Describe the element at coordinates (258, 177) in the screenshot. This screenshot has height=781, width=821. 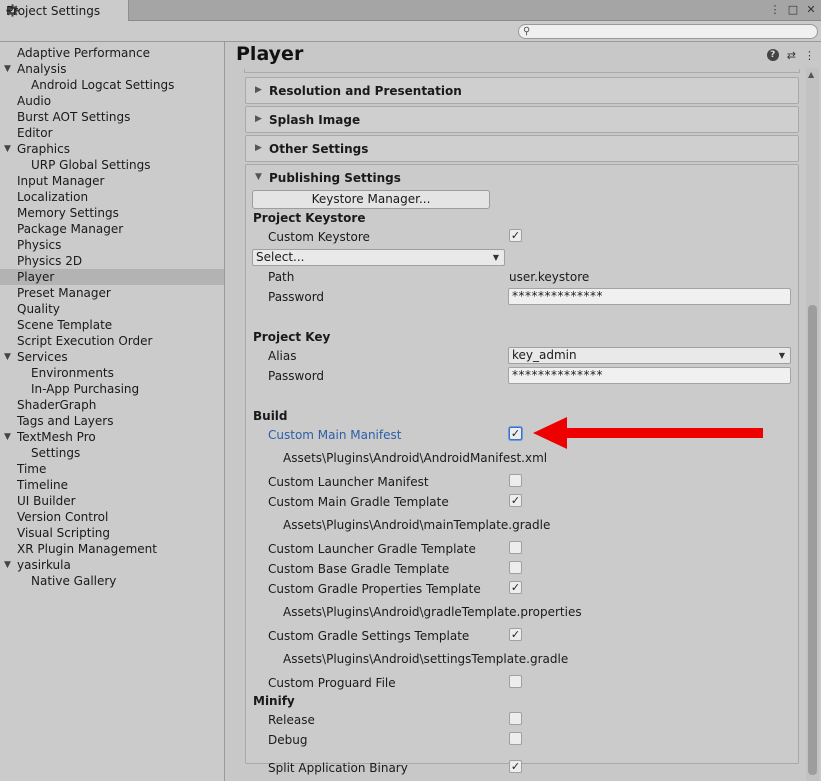
I see `collapse-arrow-icon: ▼` at that location.